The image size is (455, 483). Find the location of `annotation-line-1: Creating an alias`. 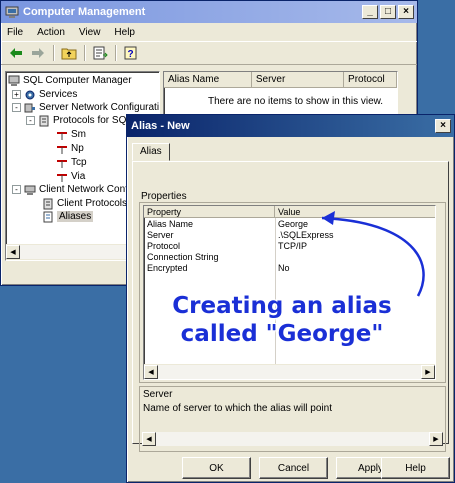

annotation-line-1: Creating an alias is located at coordinates (282, 306).